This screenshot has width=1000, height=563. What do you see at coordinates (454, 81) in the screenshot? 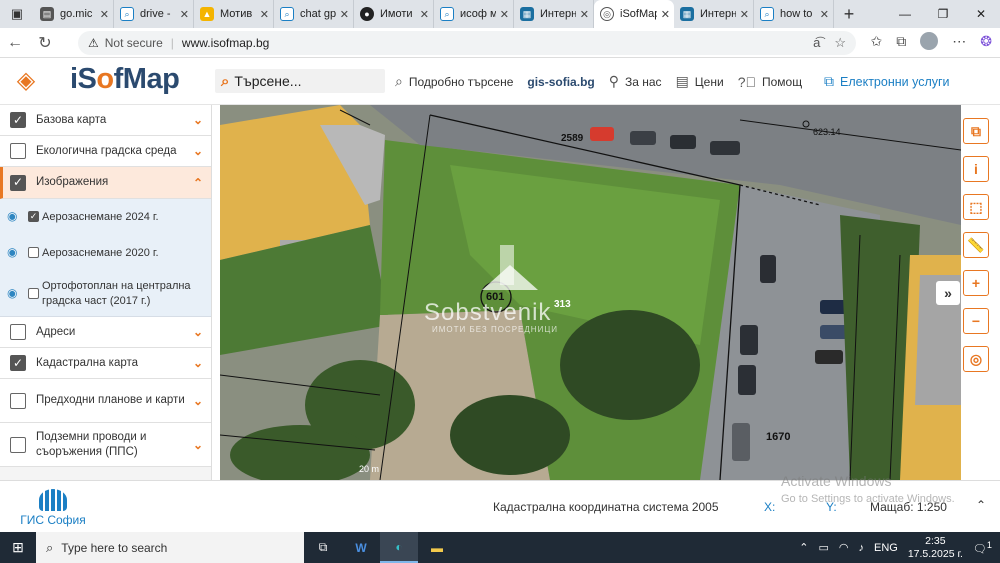
I see `detailed-search-link: ⌕ Подробно търсене` at bounding box center [454, 81].